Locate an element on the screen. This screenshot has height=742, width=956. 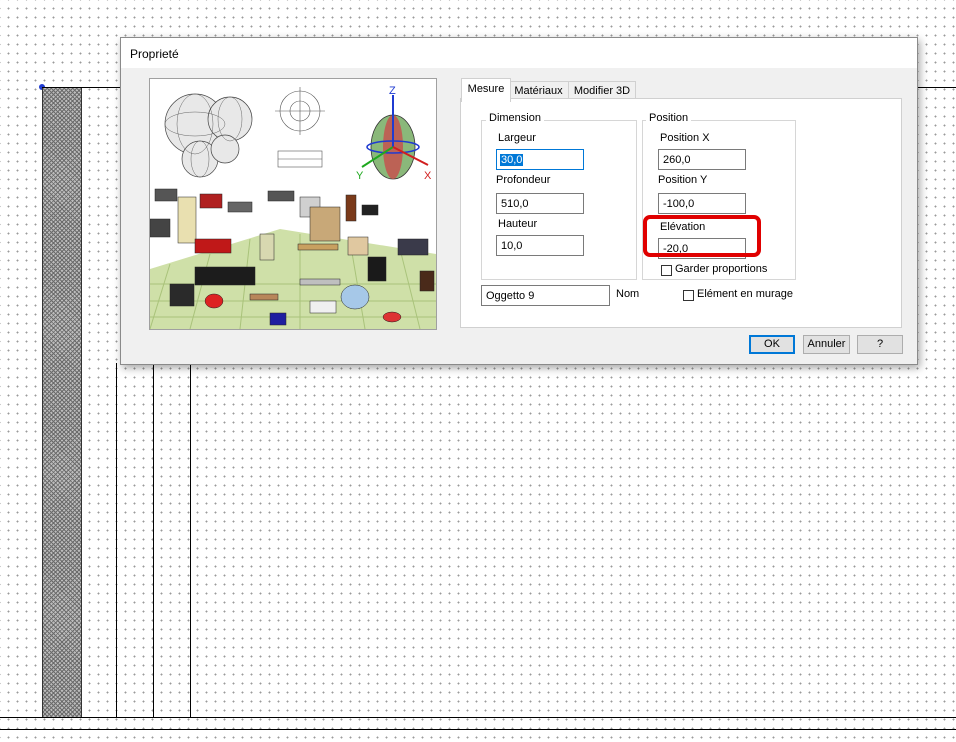
largeur-value: 30,0 is located at coordinates (512, 160).